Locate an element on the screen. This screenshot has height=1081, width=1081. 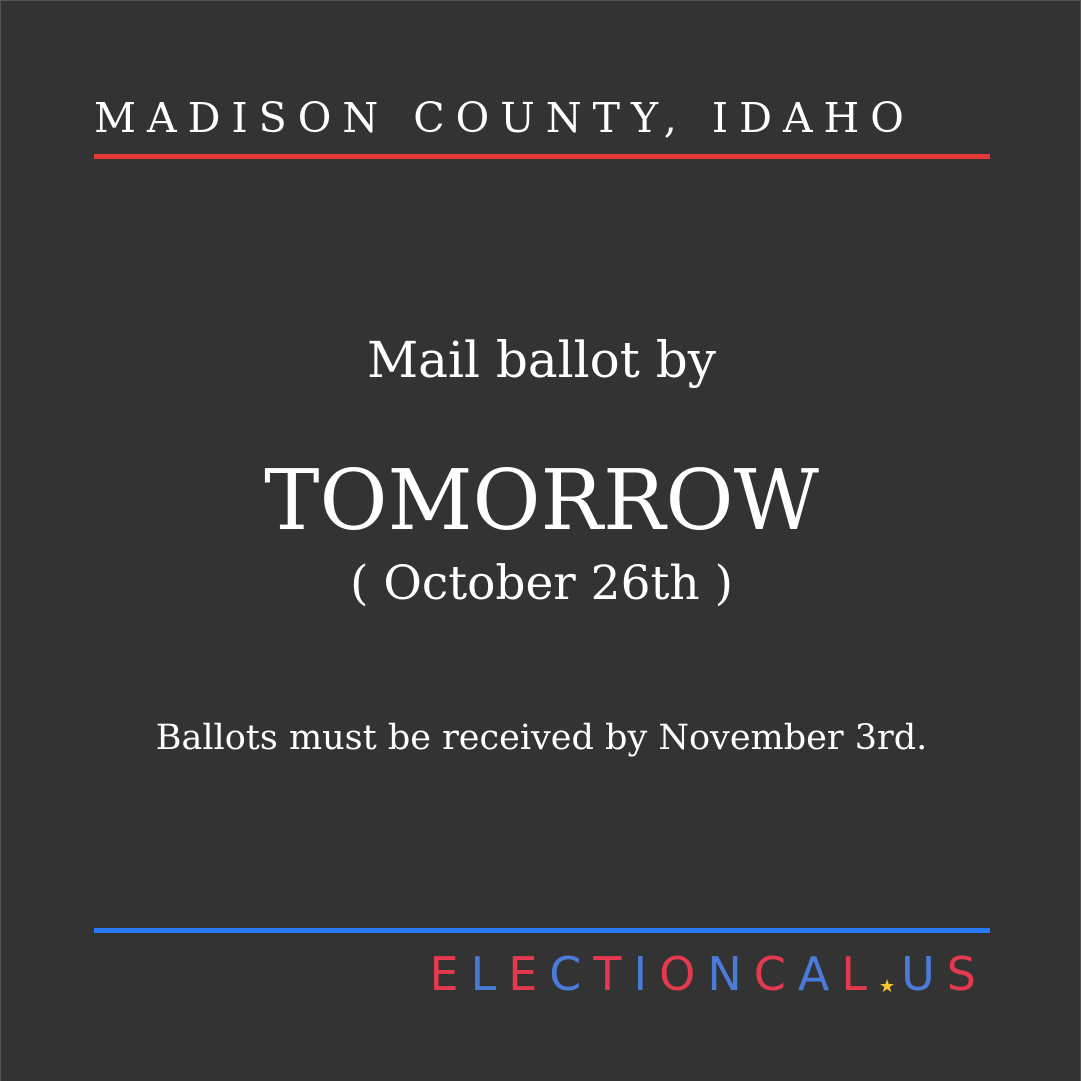
brand-letter: T is located at coordinates (613, 974).